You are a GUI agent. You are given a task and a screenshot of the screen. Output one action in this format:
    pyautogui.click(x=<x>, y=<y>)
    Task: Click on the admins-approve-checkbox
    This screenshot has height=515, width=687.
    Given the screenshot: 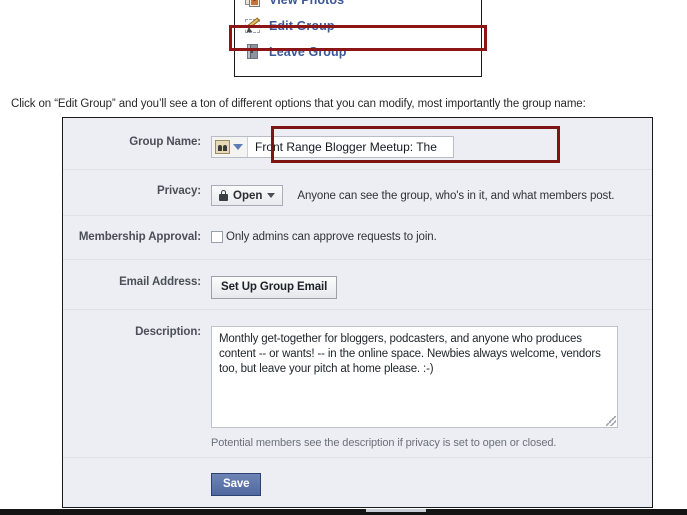 What is the action you would take?
    pyautogui.click(x=217, y=237)
    